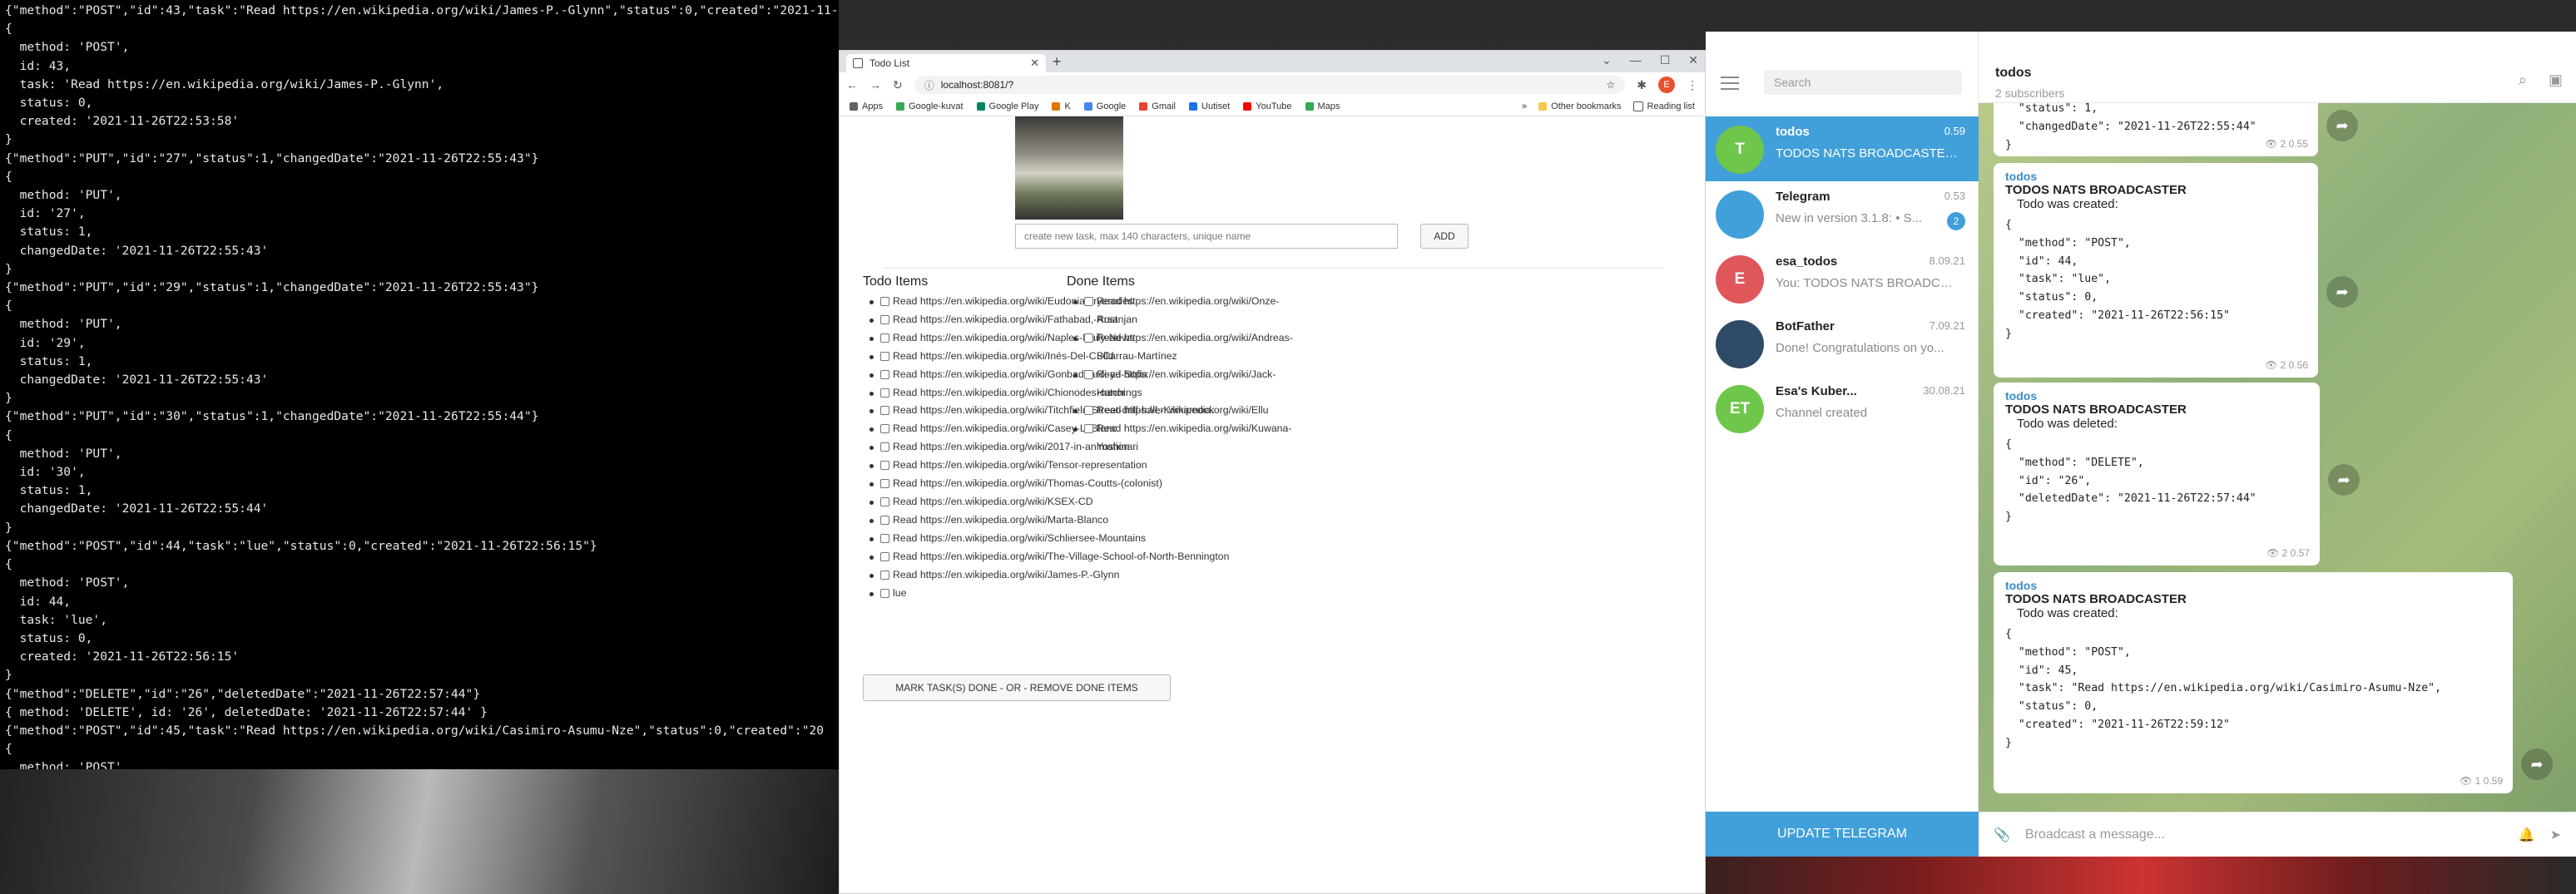 The height and width of the screenshot is (894, 2576). I want to click on back-icon: ←, so click(852, 84).